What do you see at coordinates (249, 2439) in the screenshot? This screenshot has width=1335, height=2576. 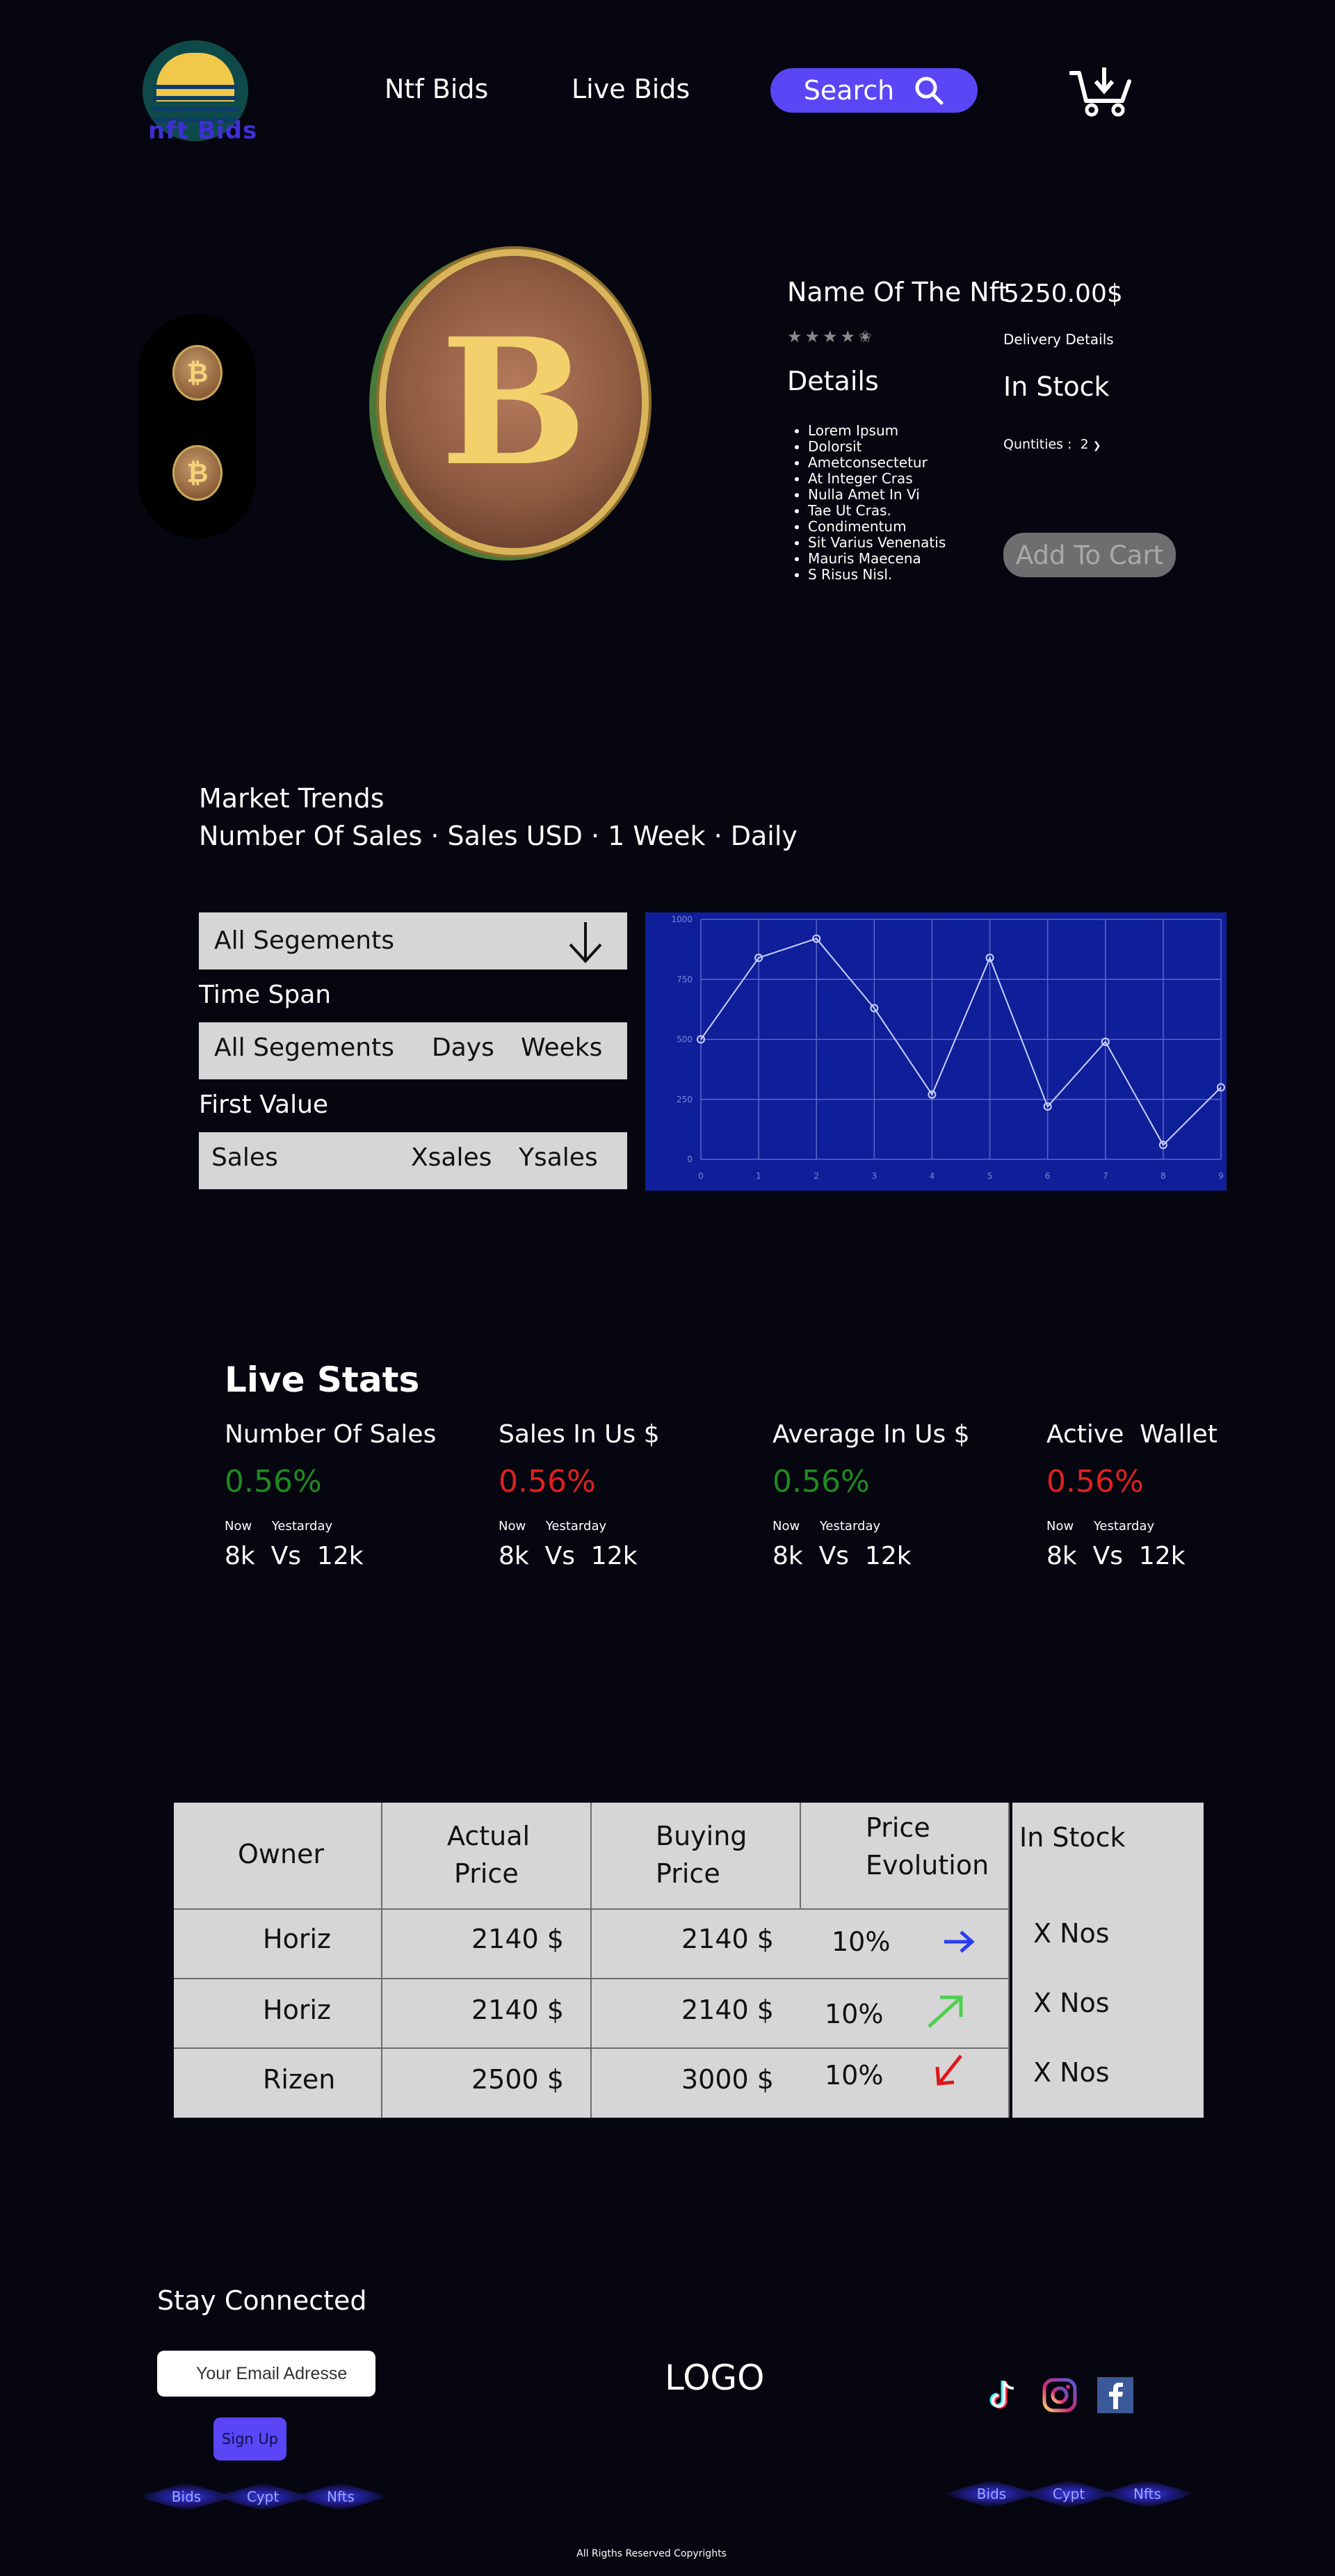 I see `sign-up-button: Sign Up` at bounding box center [249, 2439].